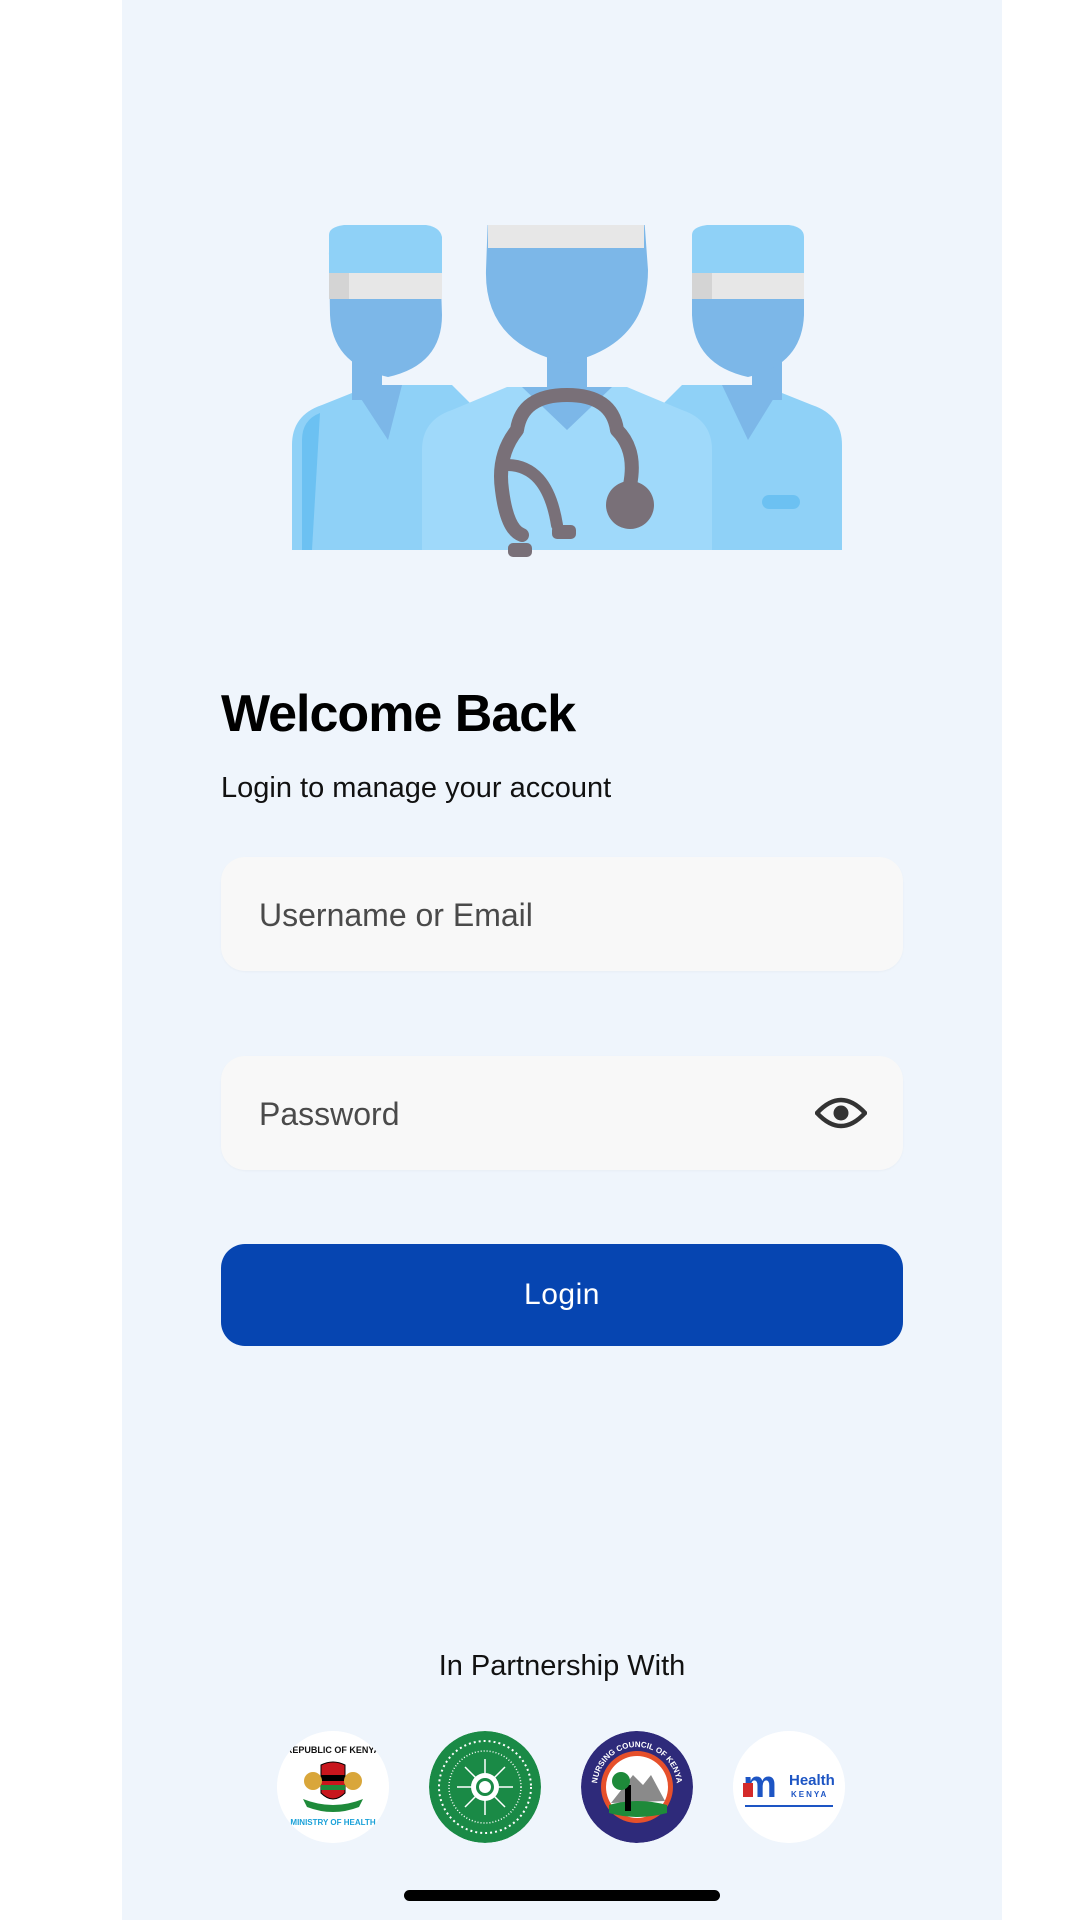  What do you see at coordinates (332, 1822) in the screenshot?
I see `moh-text-bottom: MINISTRY OF HEALTH` at bounding box center [332, 1822].